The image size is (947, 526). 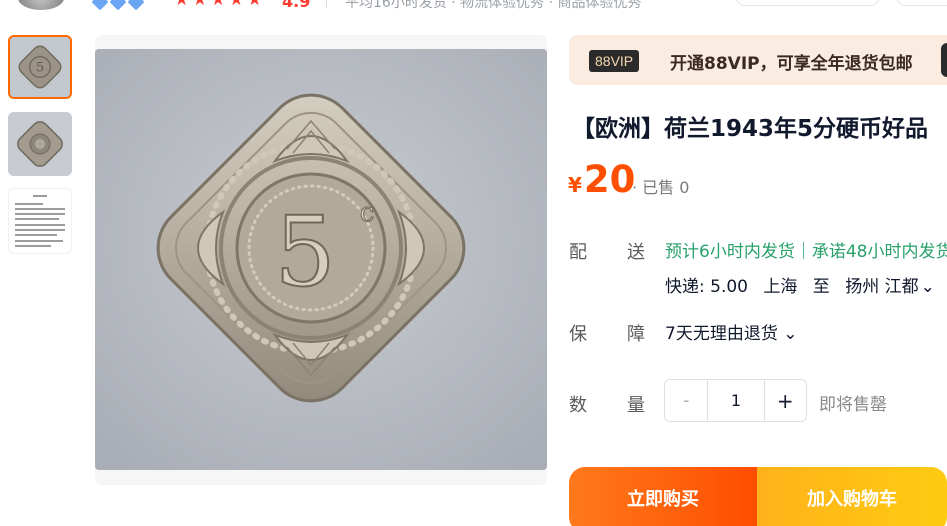 I want to click on delivery-from: 上海, so click(x=780, y=287).